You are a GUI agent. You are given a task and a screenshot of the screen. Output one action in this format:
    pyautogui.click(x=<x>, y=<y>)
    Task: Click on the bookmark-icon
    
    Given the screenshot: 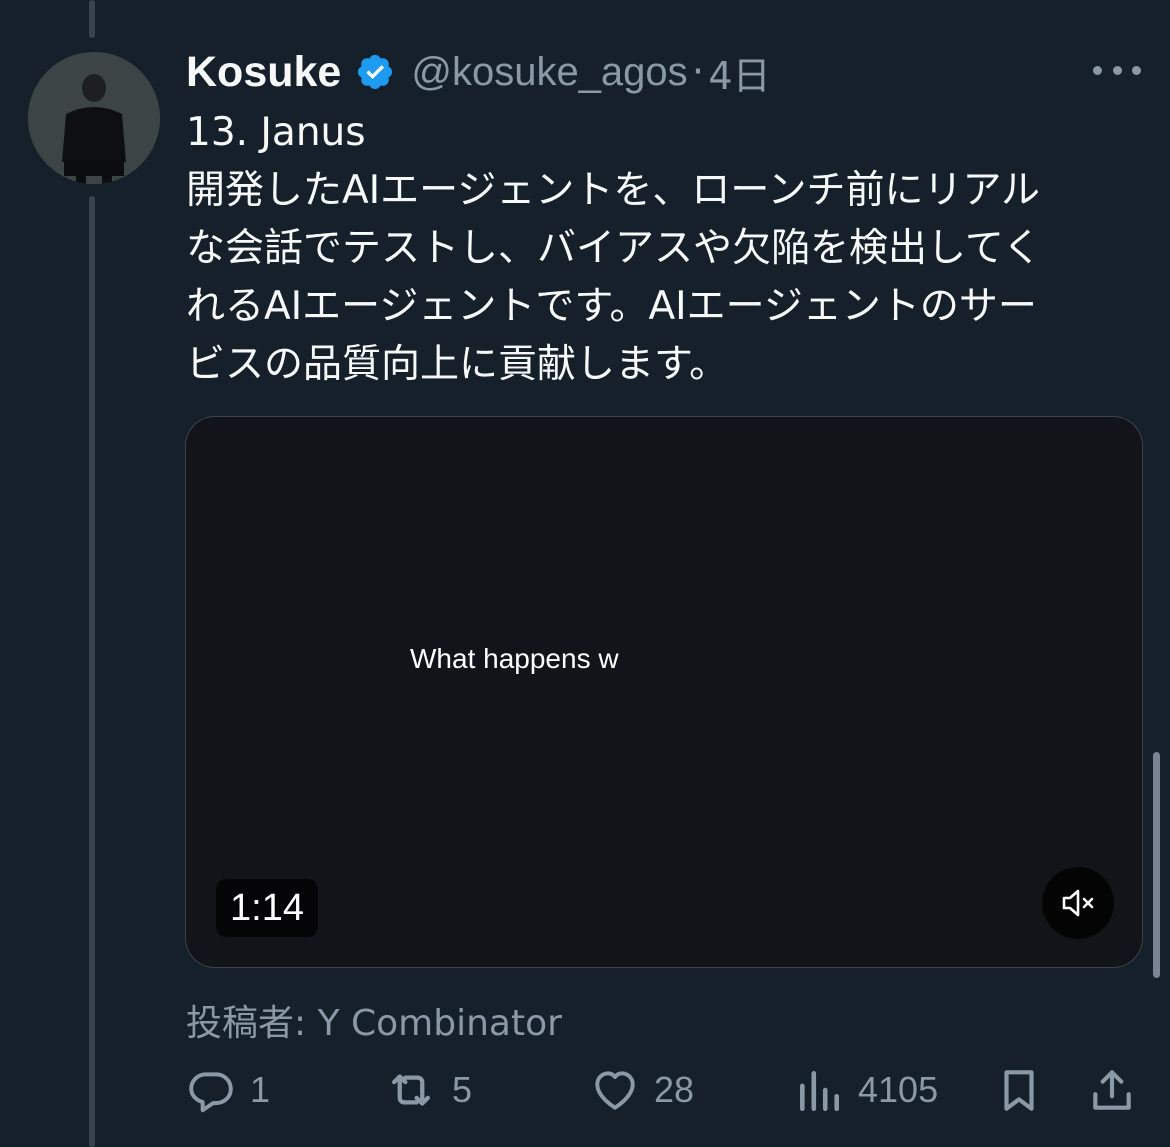 What is the action you would take?
    pyautogui.click(x=1019, y=1090)
    